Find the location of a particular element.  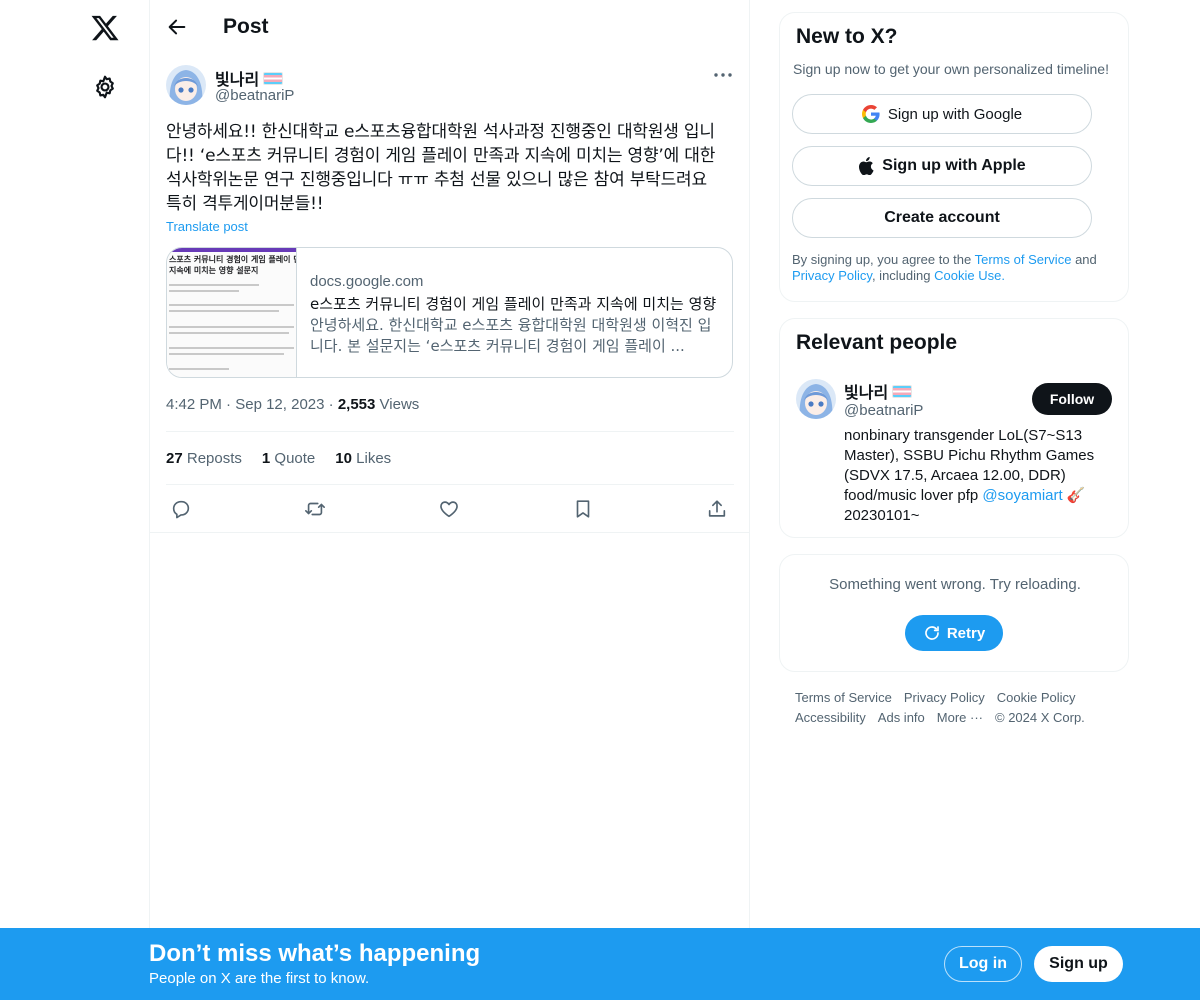

signup-google-button: Sign up with Google is located at coordinates (942, 114).